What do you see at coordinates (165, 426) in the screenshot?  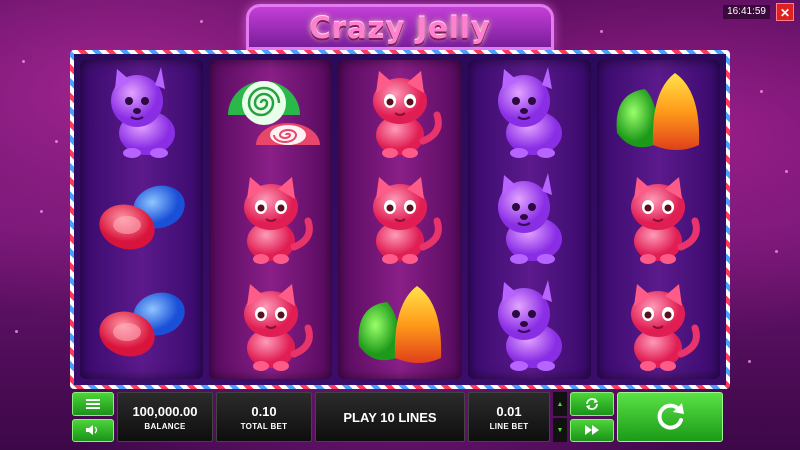 I see `balance-label: BALANCE` at bounding box center [165, 426].